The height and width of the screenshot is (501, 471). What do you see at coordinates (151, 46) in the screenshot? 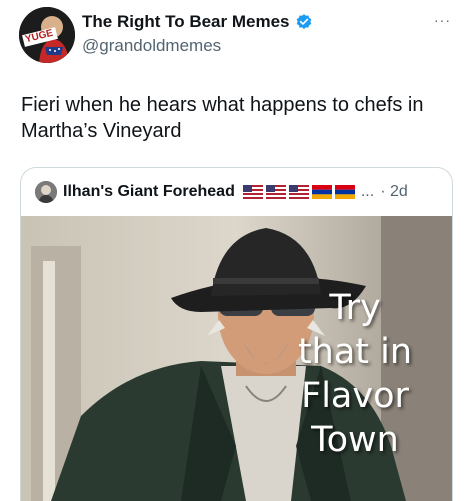
I see `author-handle: @grandoldmemes` at bounding box center [151, 46].